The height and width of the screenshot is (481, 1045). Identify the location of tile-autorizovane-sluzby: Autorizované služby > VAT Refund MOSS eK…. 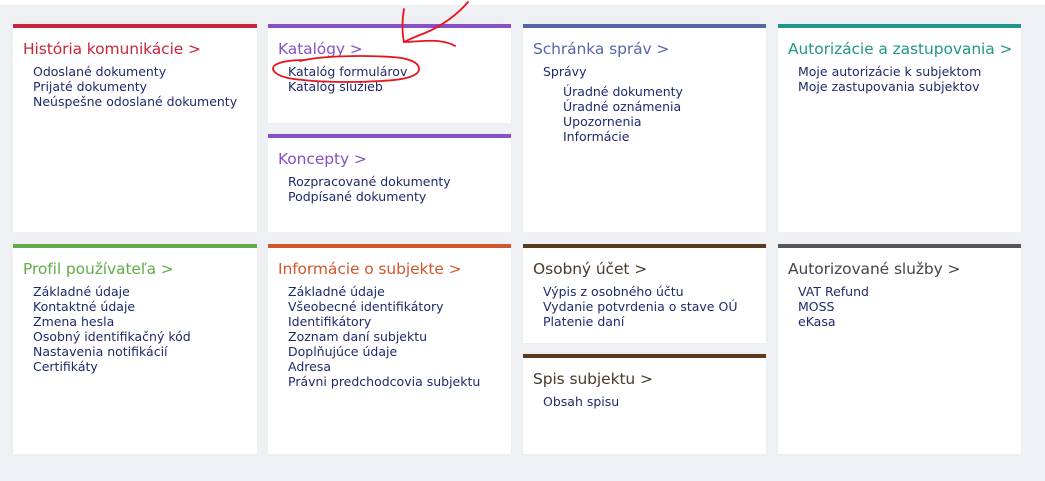
(899, 349).